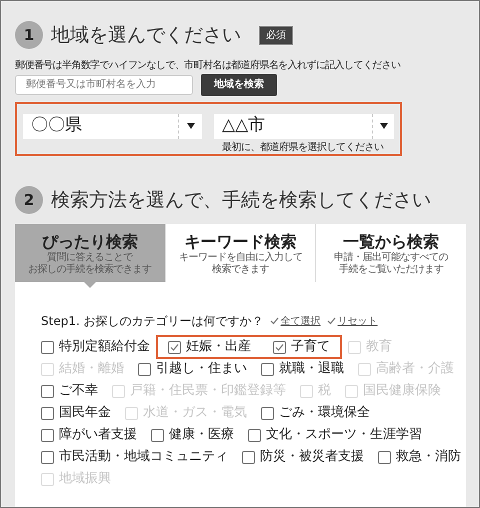  I want to click on reset-link: リセット, so click(358, 321).